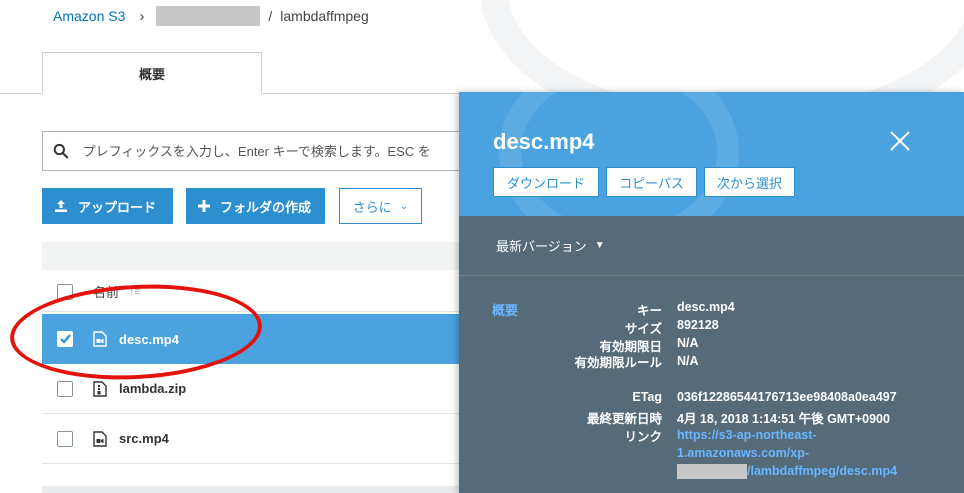 The image size is (964, 493). What do you see at coordinates (204, 206) in the screenshot?
I see `plus-icon` at bounding box center [204, 206].